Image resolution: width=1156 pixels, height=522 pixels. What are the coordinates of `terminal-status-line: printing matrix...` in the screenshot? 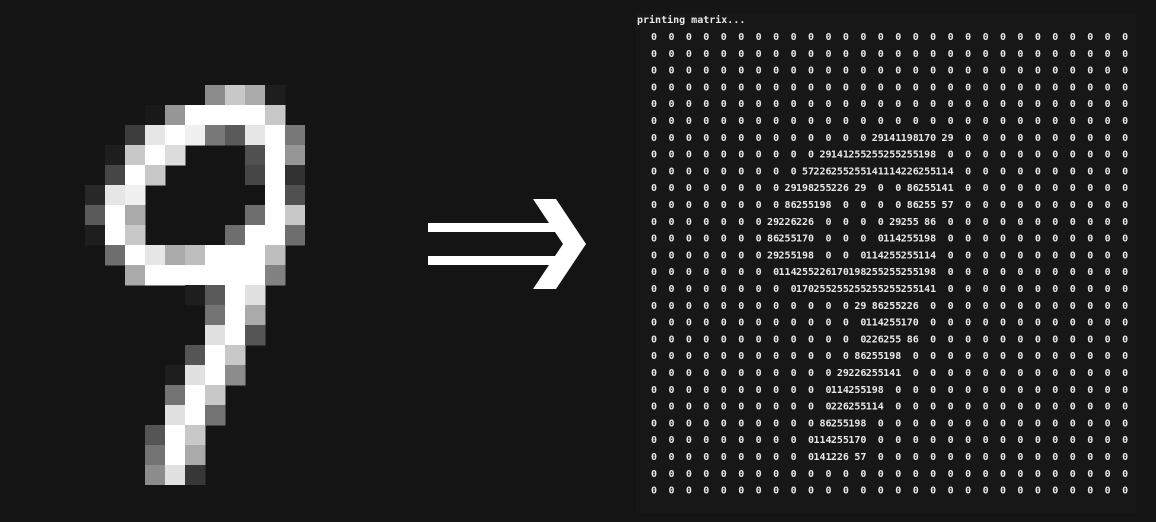 It's located at (691, 20).